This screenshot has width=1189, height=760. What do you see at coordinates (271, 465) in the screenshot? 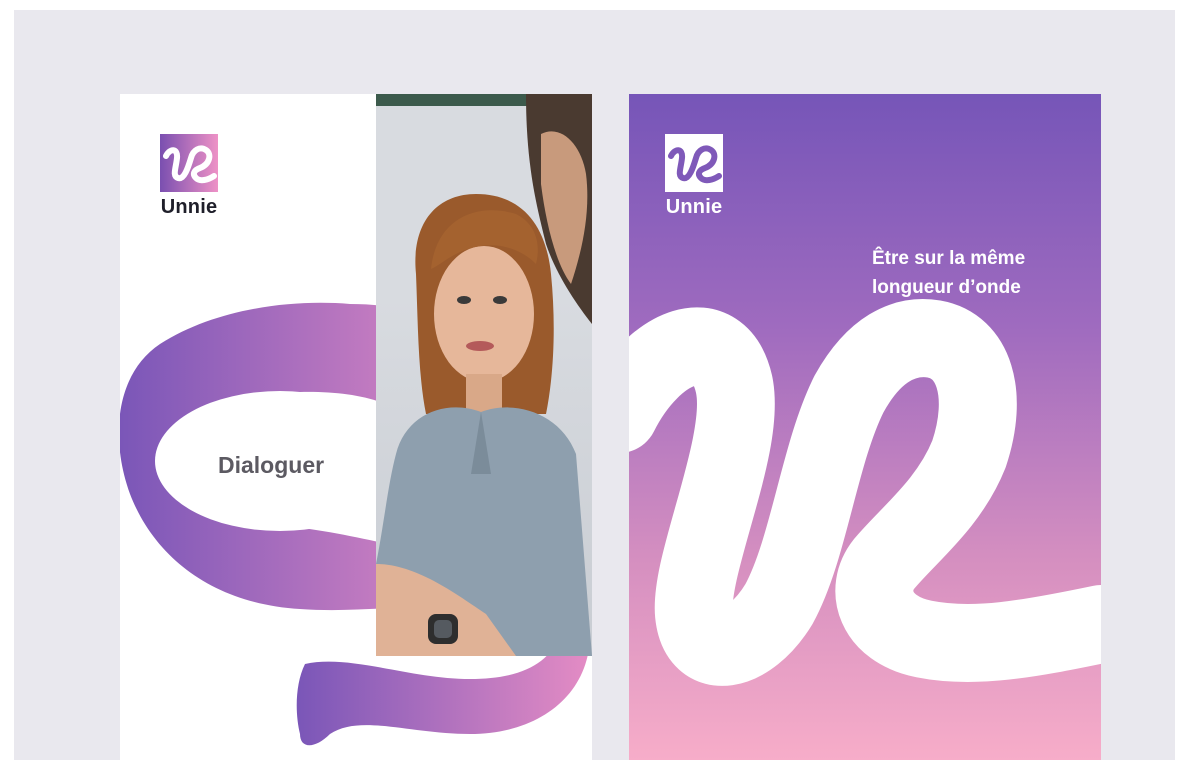
I see `dialoguer-label: Dialoguer` at bounding box center [271, 465].